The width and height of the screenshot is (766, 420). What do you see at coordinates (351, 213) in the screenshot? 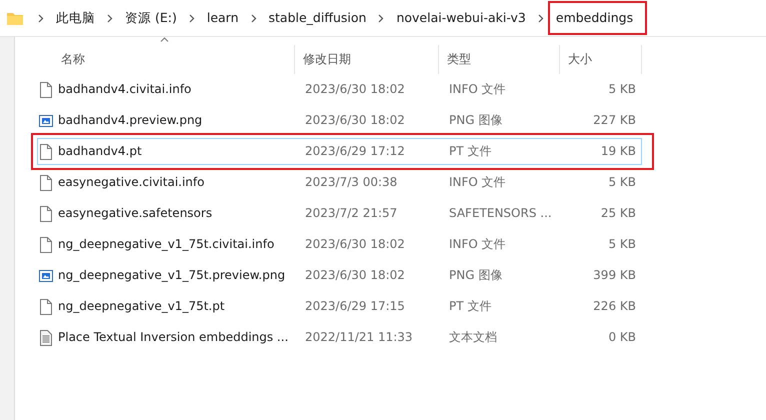
I see `modified-date: 2023/7/2 21:57` at bounding box center [351, 213].